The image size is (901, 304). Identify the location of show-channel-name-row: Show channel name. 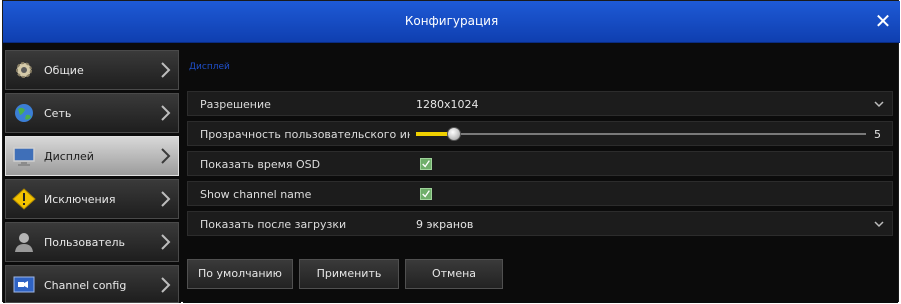
(540, 193).